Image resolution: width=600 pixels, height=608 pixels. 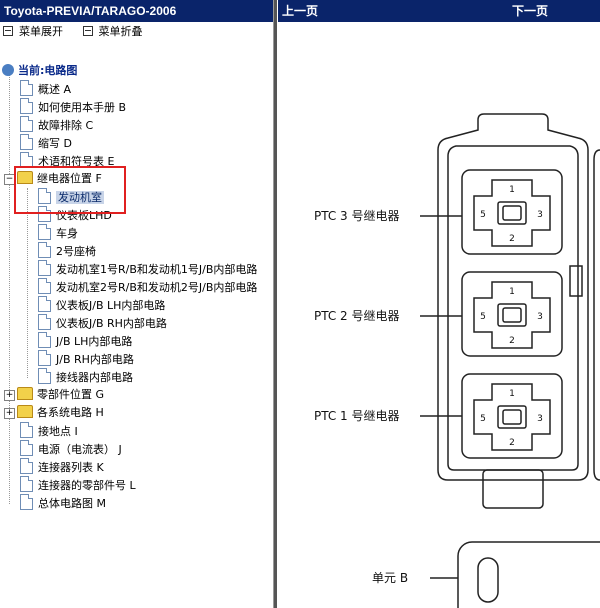 I want to click on tree-item-how-to-use: 如何使用本手册 B, so click(x=73, y=107).